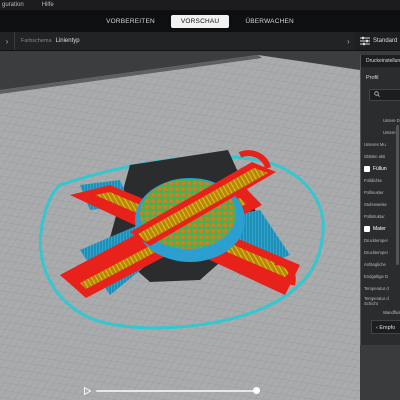 This screenshot has height=400, width=400. I want to click on color-scheme-selector: › Farbschema Linientyp, so click(40, 41).